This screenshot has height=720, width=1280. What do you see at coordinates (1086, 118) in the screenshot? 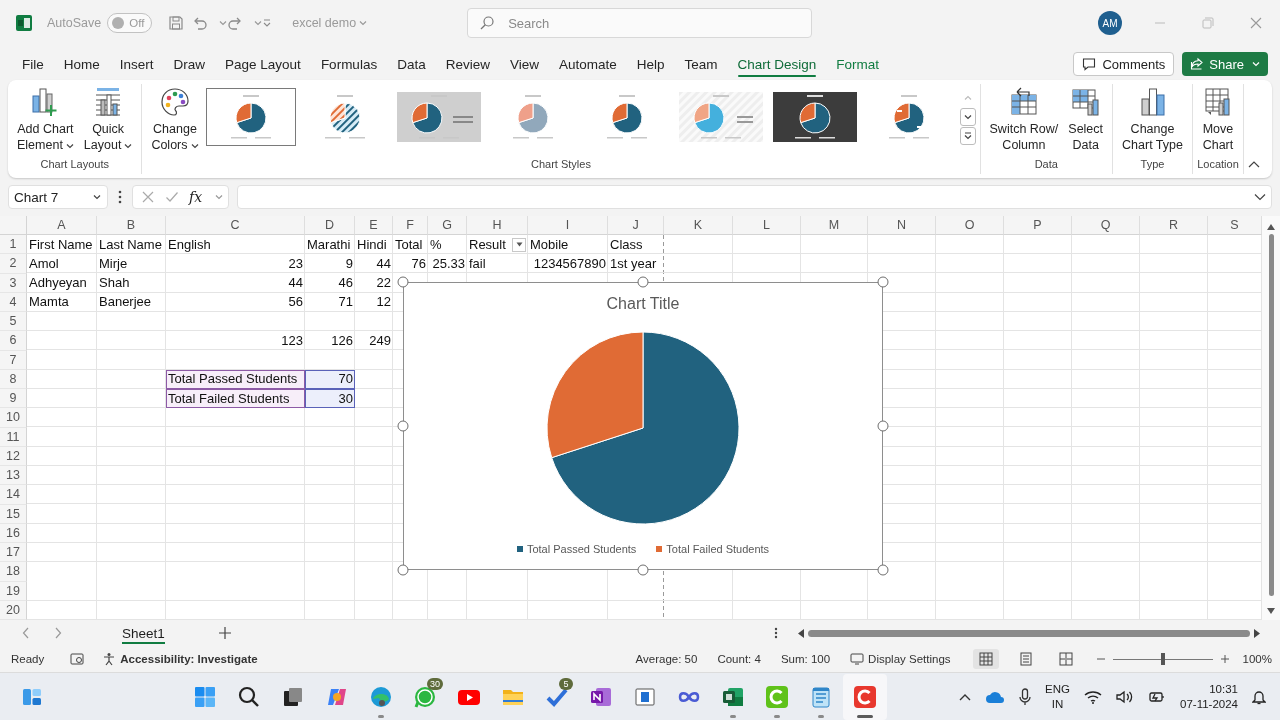
I see `ribbon-button: Select Data` at bounding box center [1086, 118].